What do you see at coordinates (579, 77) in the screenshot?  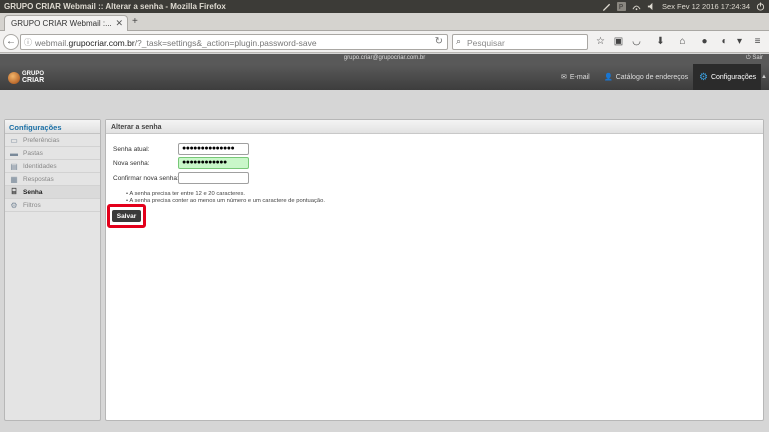 I see `nav-email-label: E-mail` at bounding box center [579, 77].